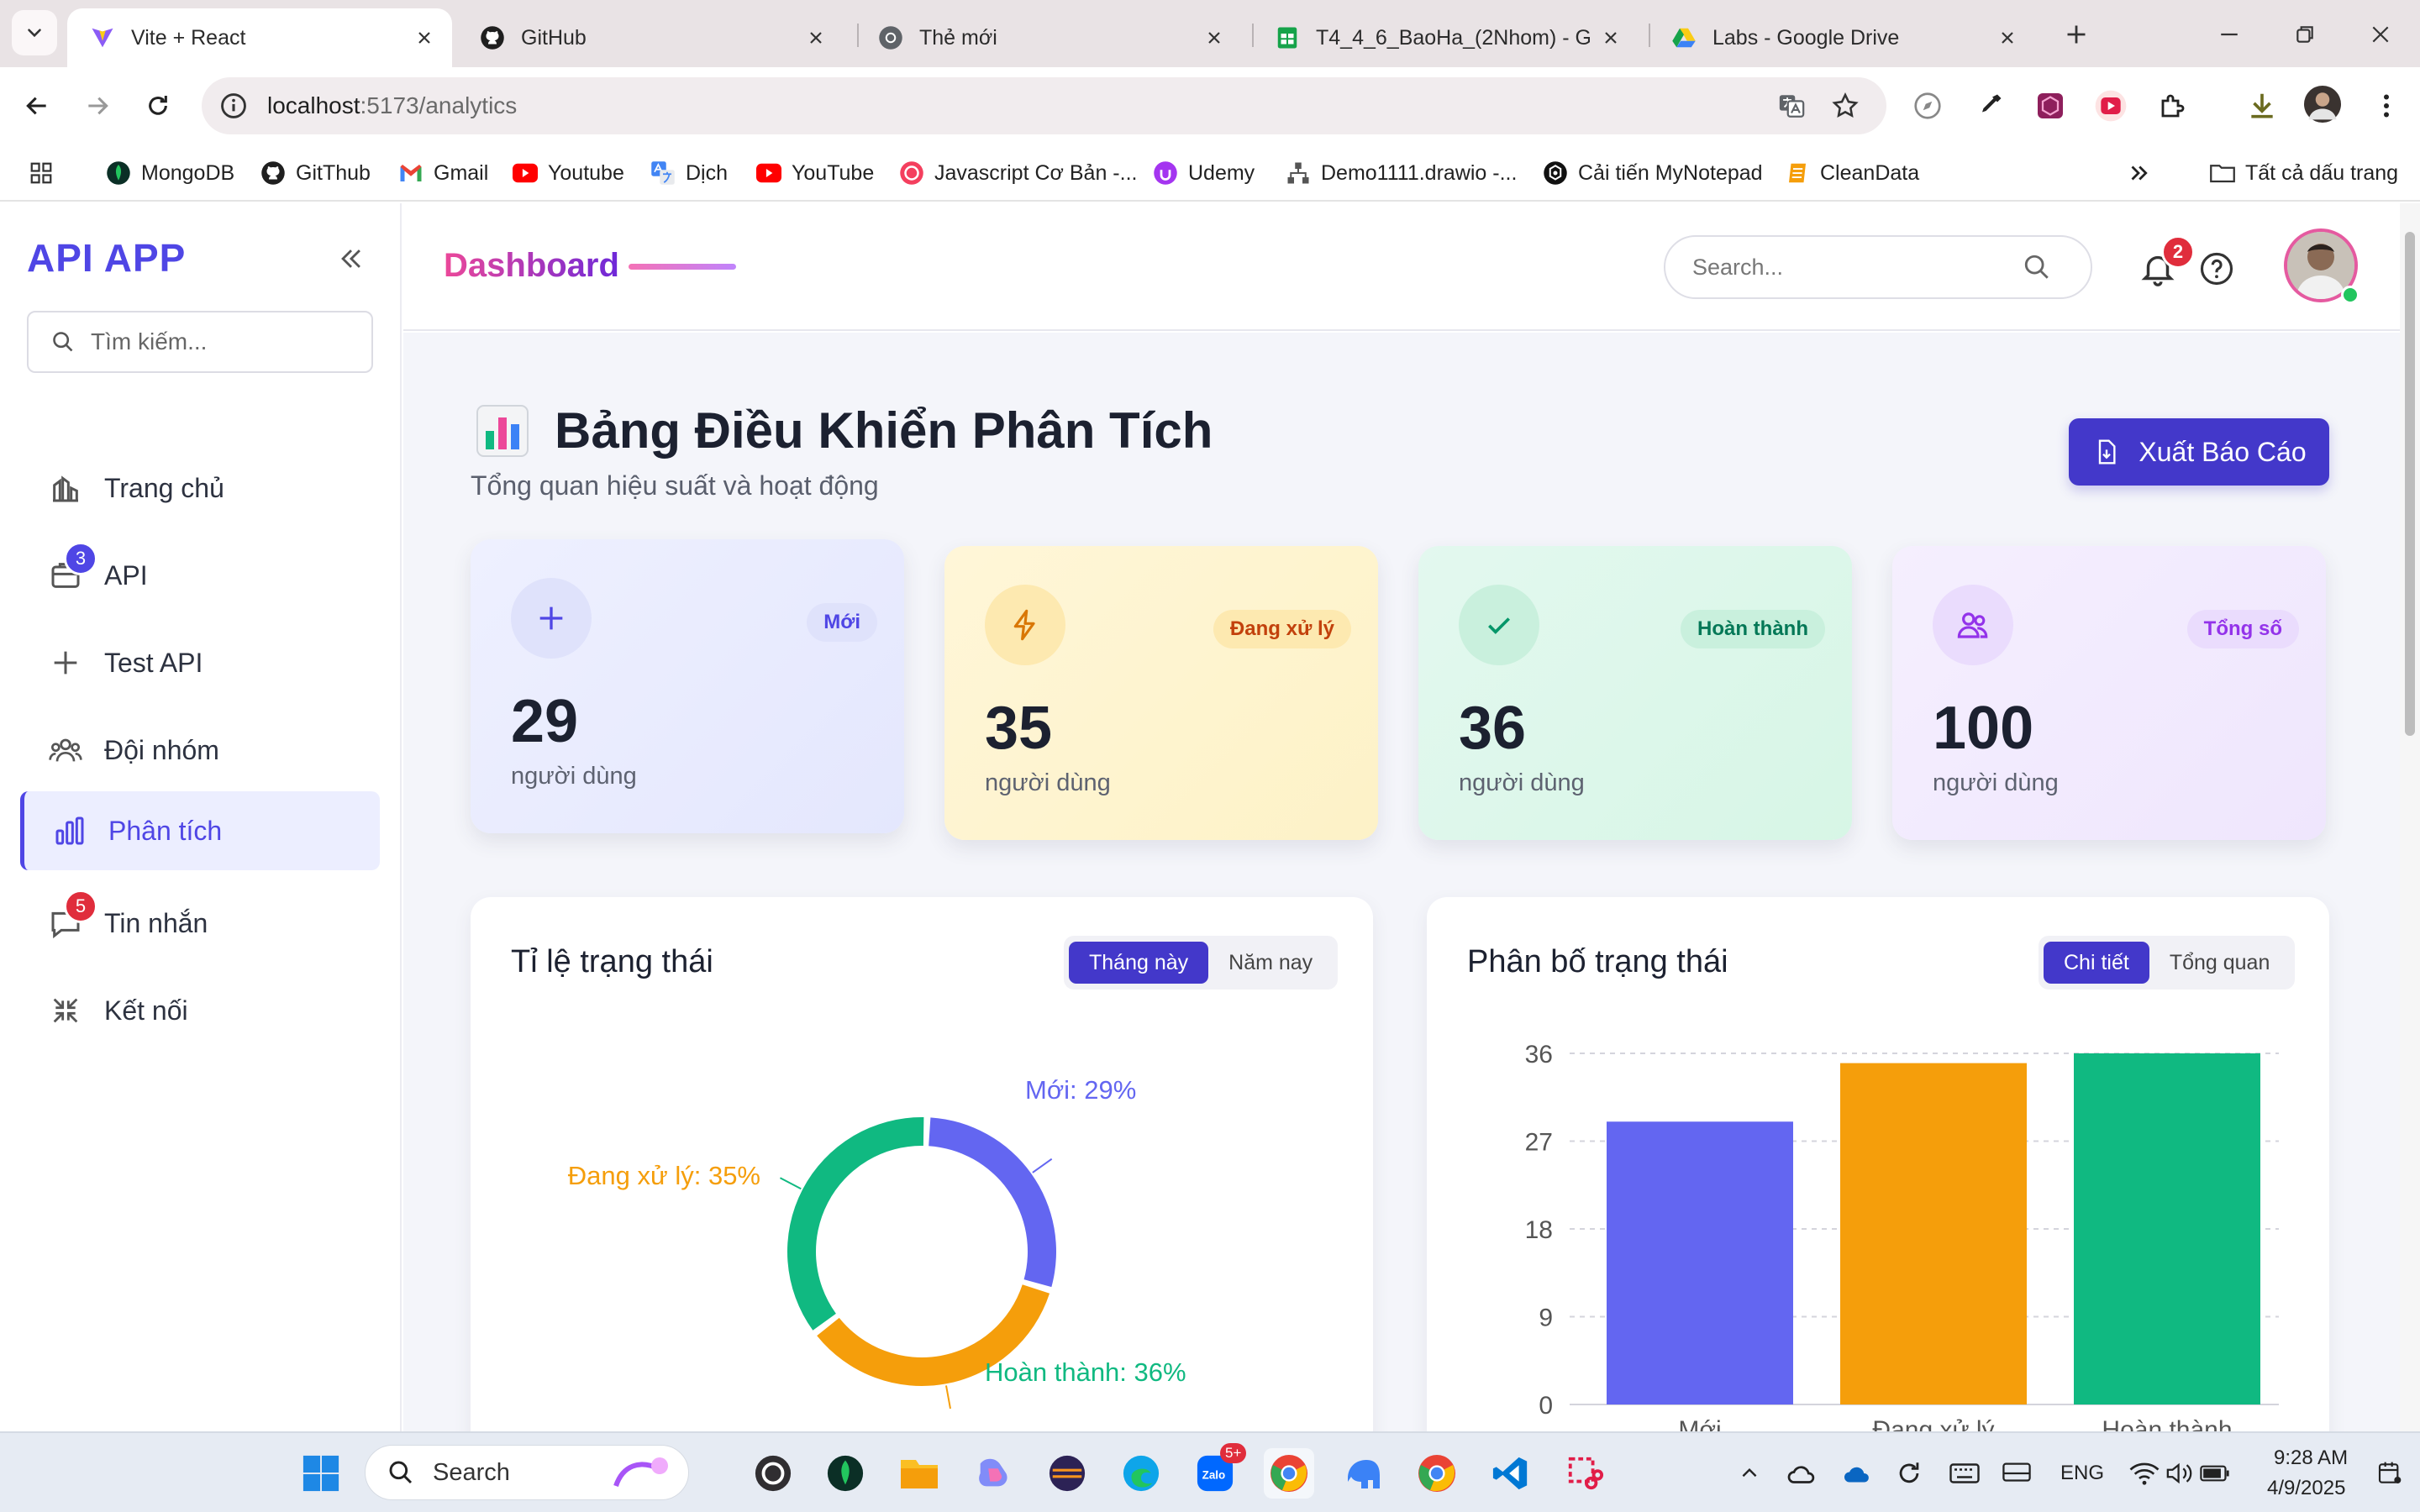  I want to click on folder-icon, so click(920, 1474).